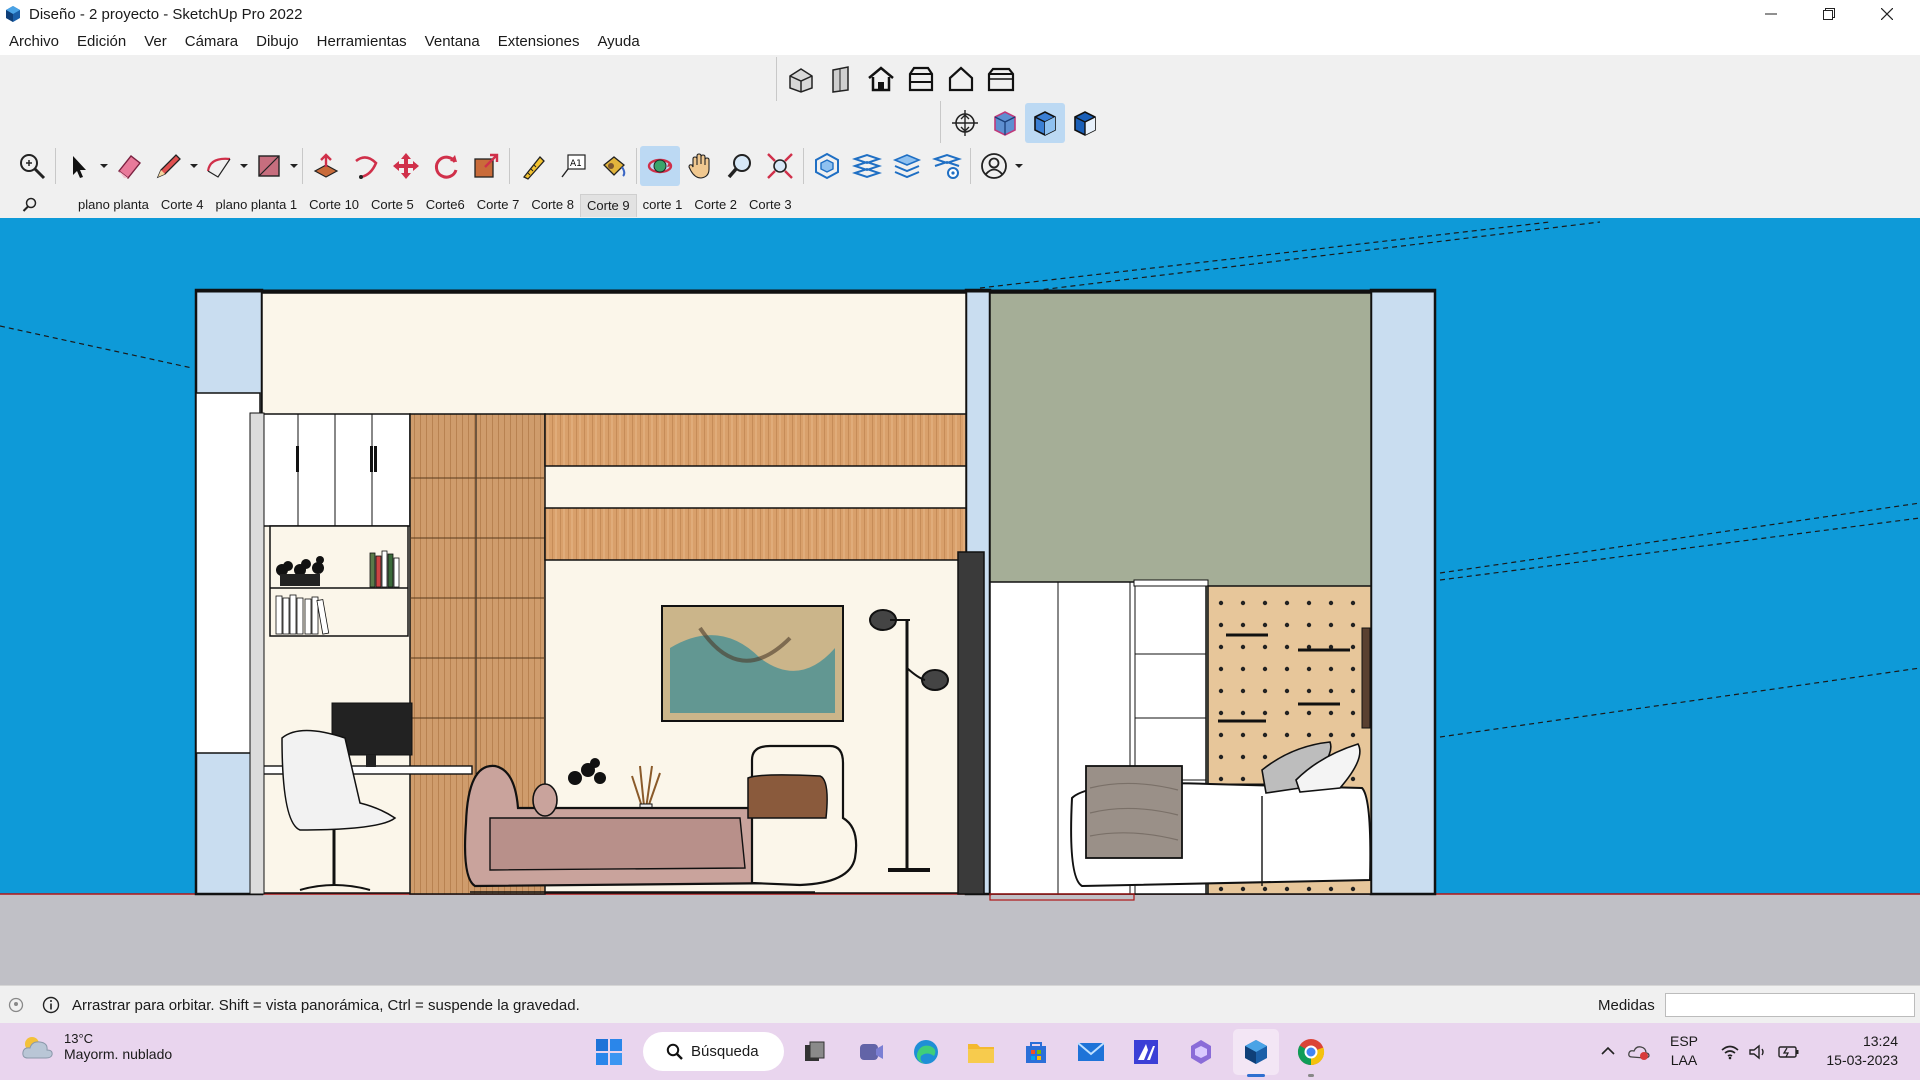 The image size is (1920, 1080). I want to click on follow-me-icon, so click(366, 167).